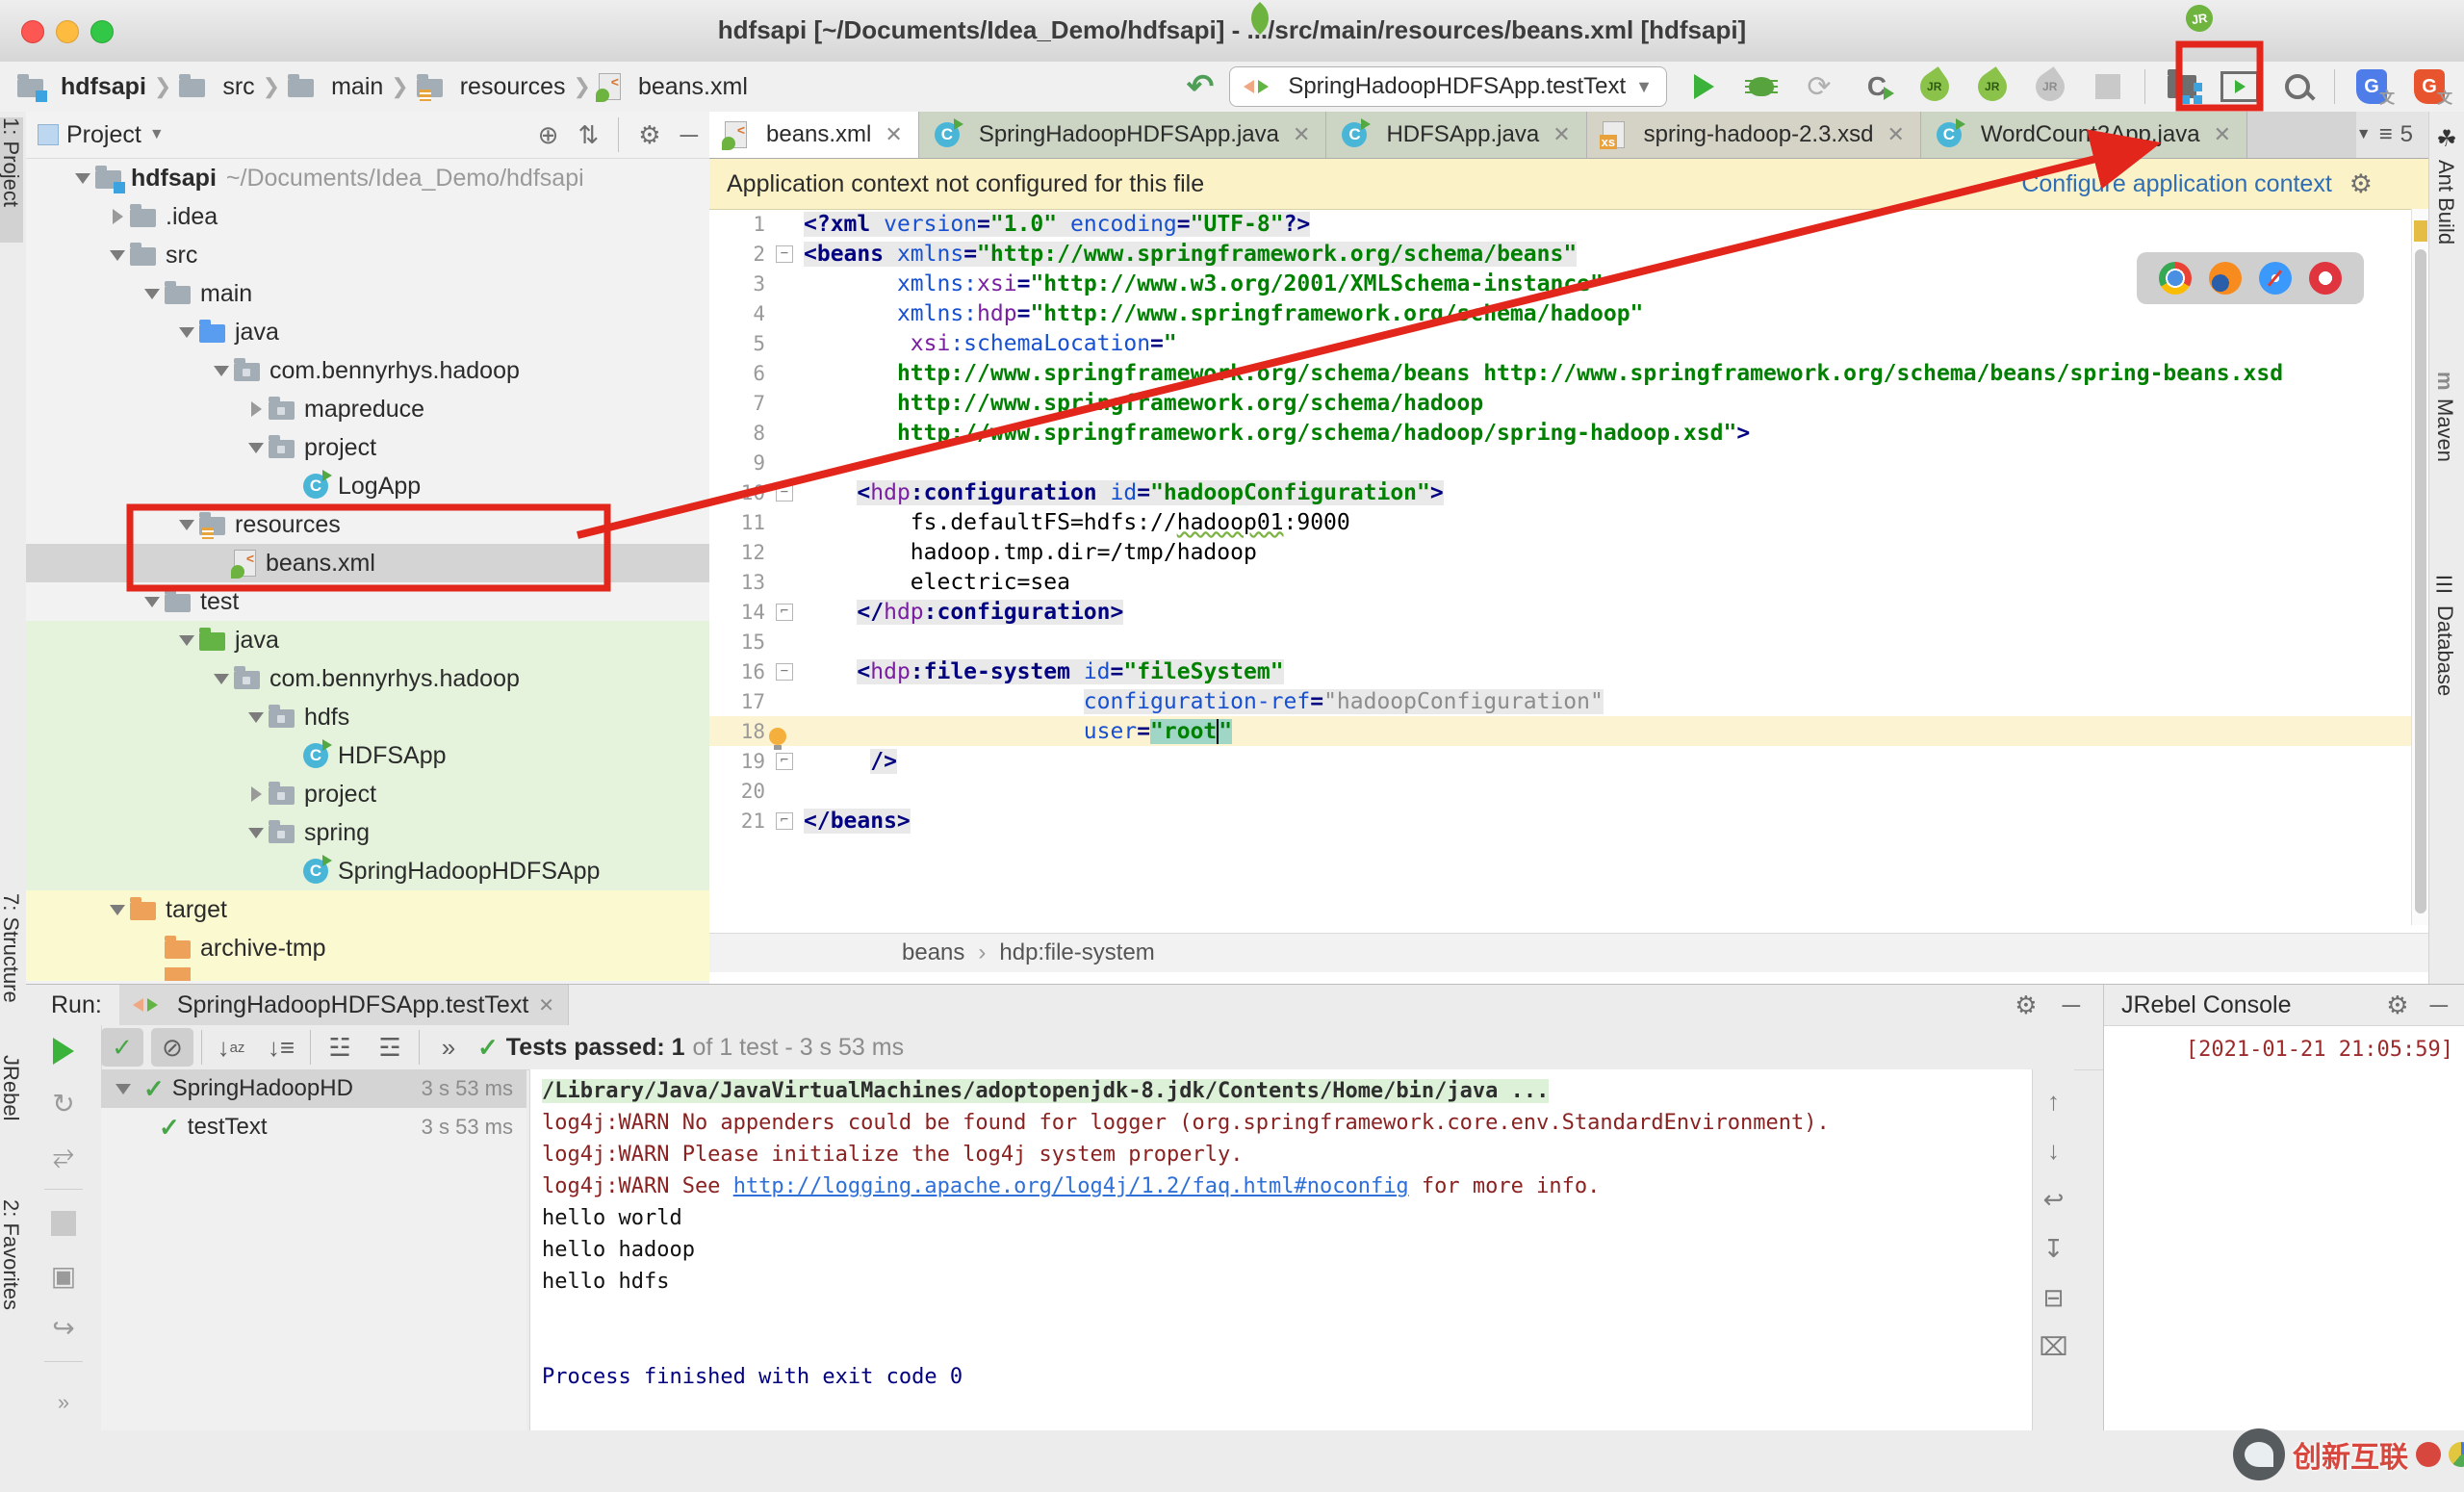  What do you see at coordinates (367, 255) in the screenshot?
I see `tree-row-src: src` at bounding box center [367, 255].